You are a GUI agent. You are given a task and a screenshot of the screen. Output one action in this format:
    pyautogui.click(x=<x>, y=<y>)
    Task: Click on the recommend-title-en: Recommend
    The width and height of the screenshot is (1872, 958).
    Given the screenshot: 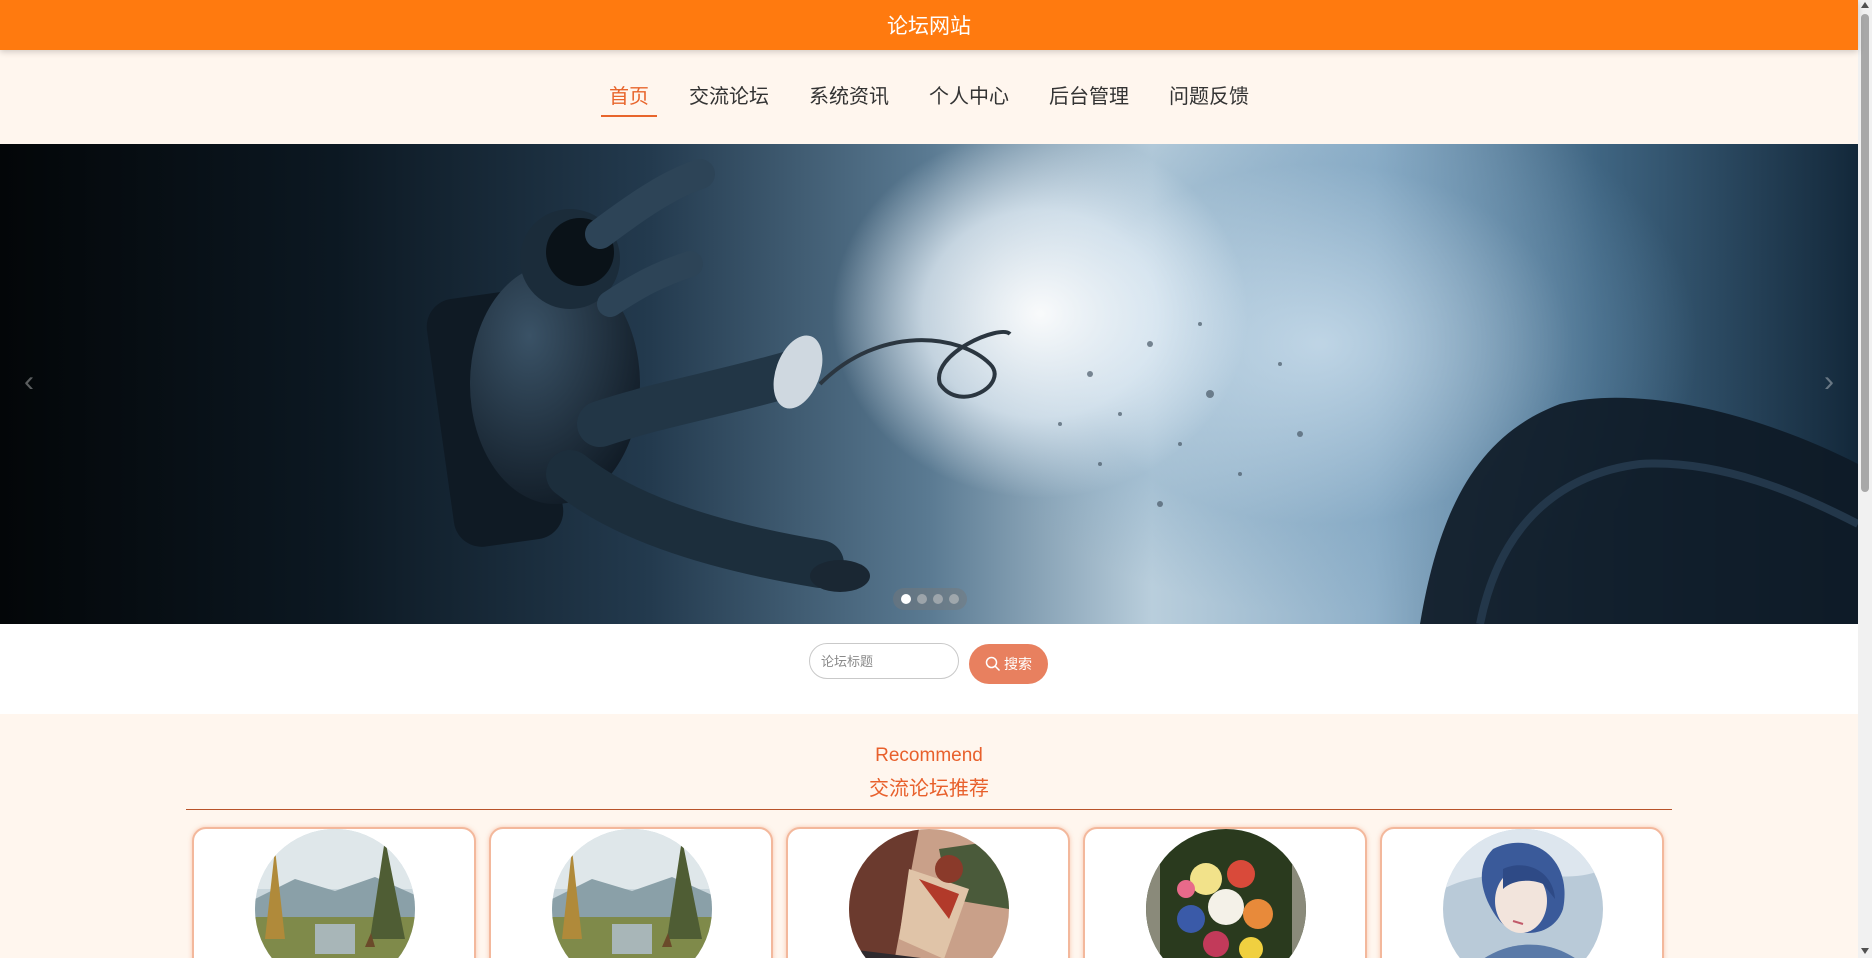 What is the action you would take?
    pyautogui.click(x=929, y=755)
    